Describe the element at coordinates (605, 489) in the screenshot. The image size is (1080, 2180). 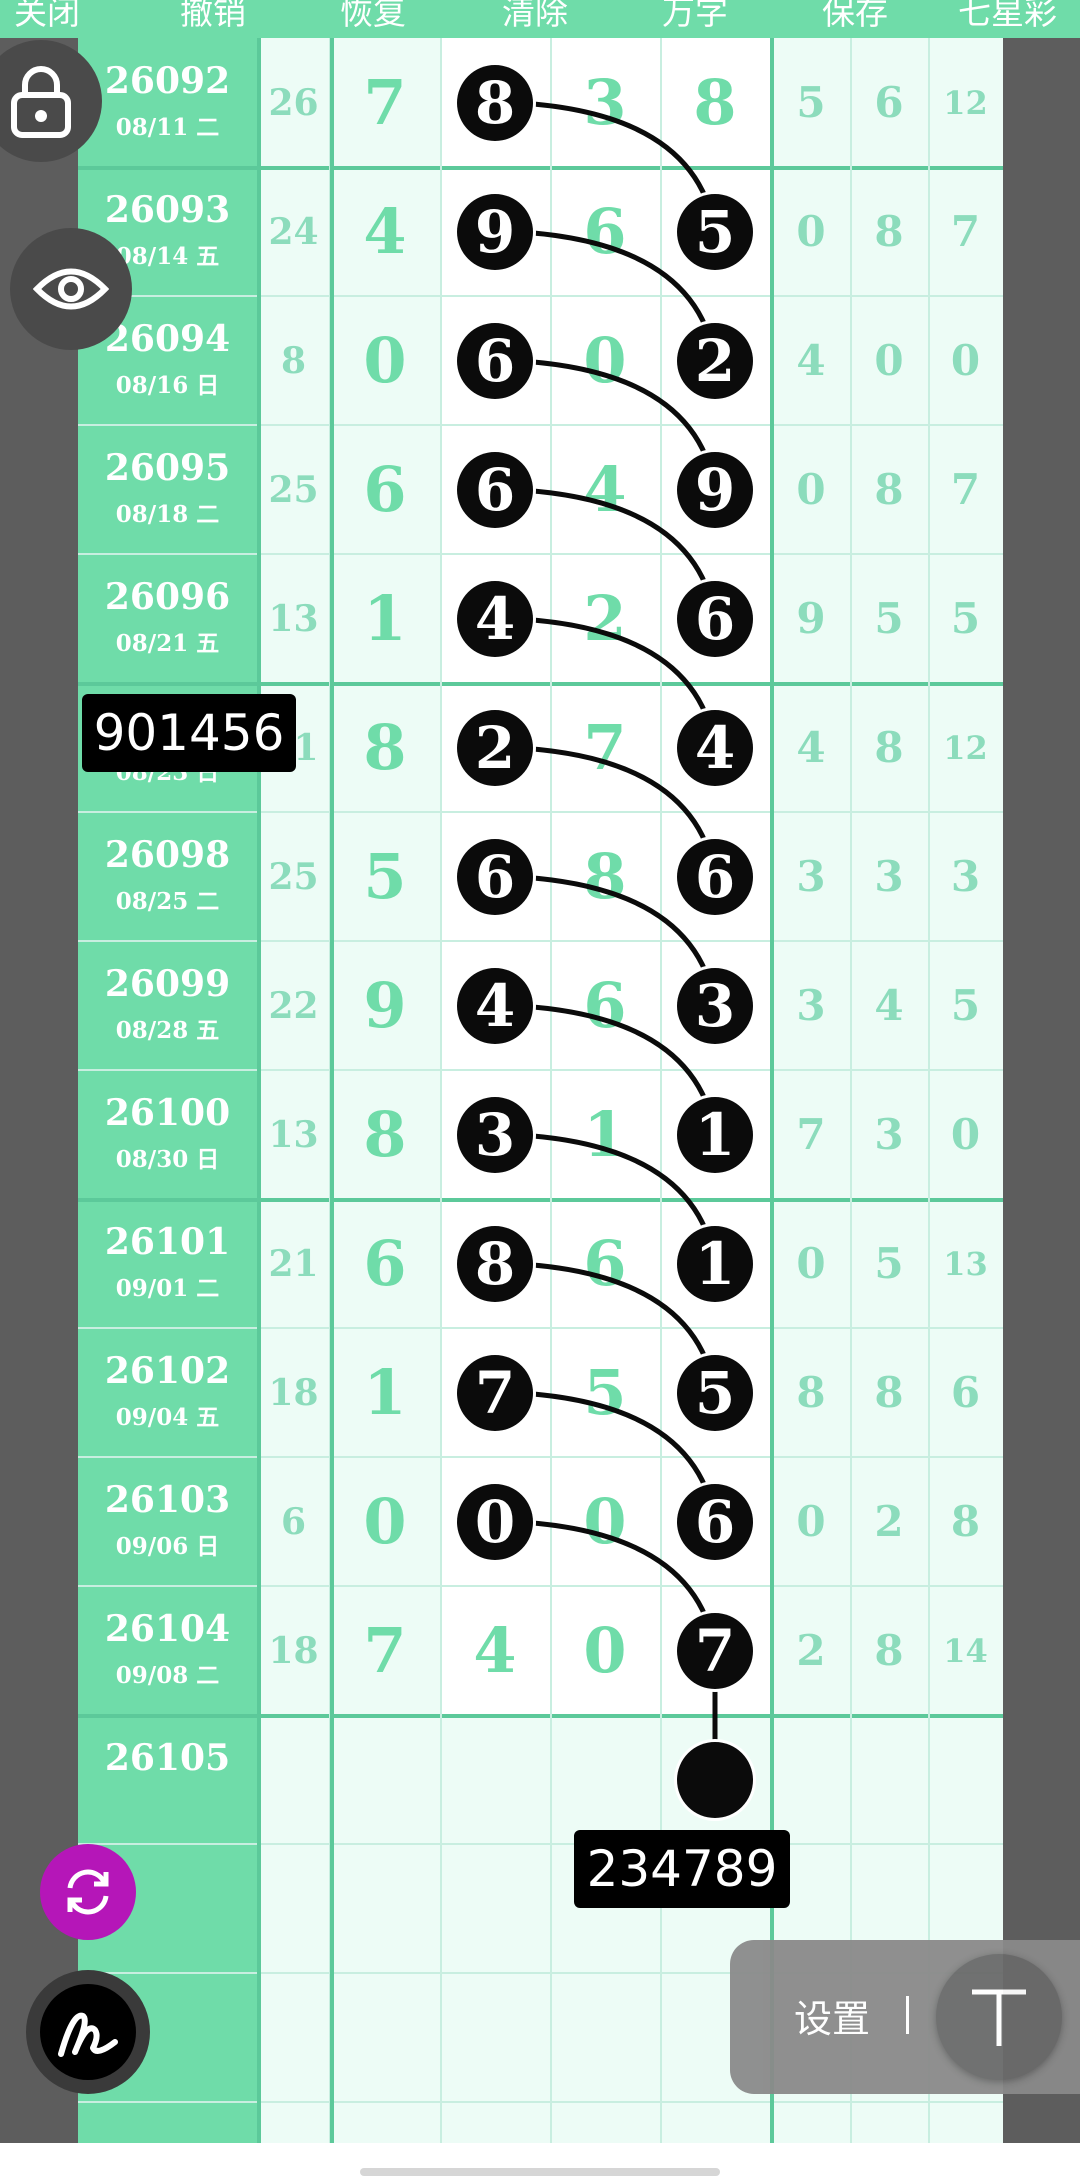
I see `digit-cell-3: 4` at that location.